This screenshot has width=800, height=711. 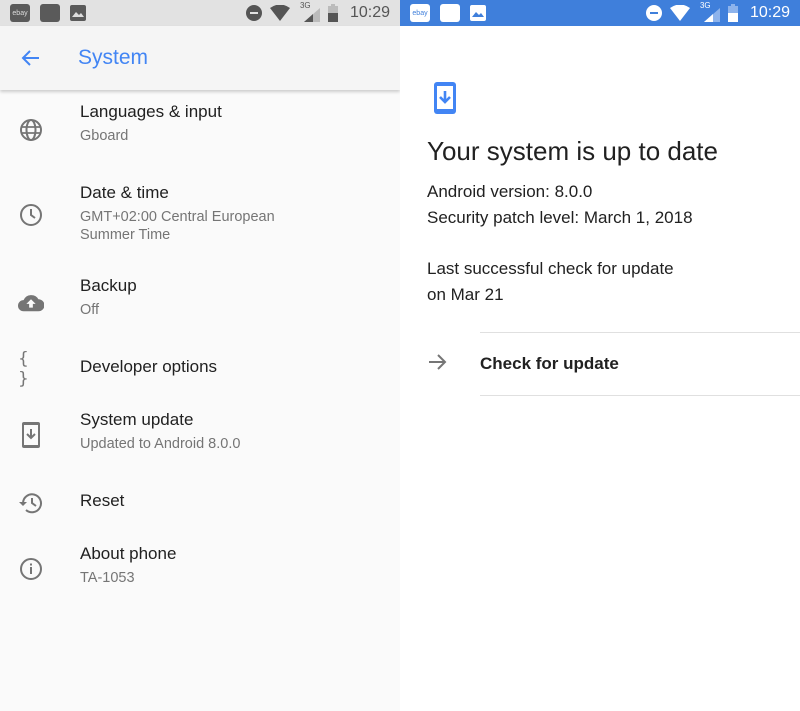 I want to click on restore-icon, so click(x=31, y=503).